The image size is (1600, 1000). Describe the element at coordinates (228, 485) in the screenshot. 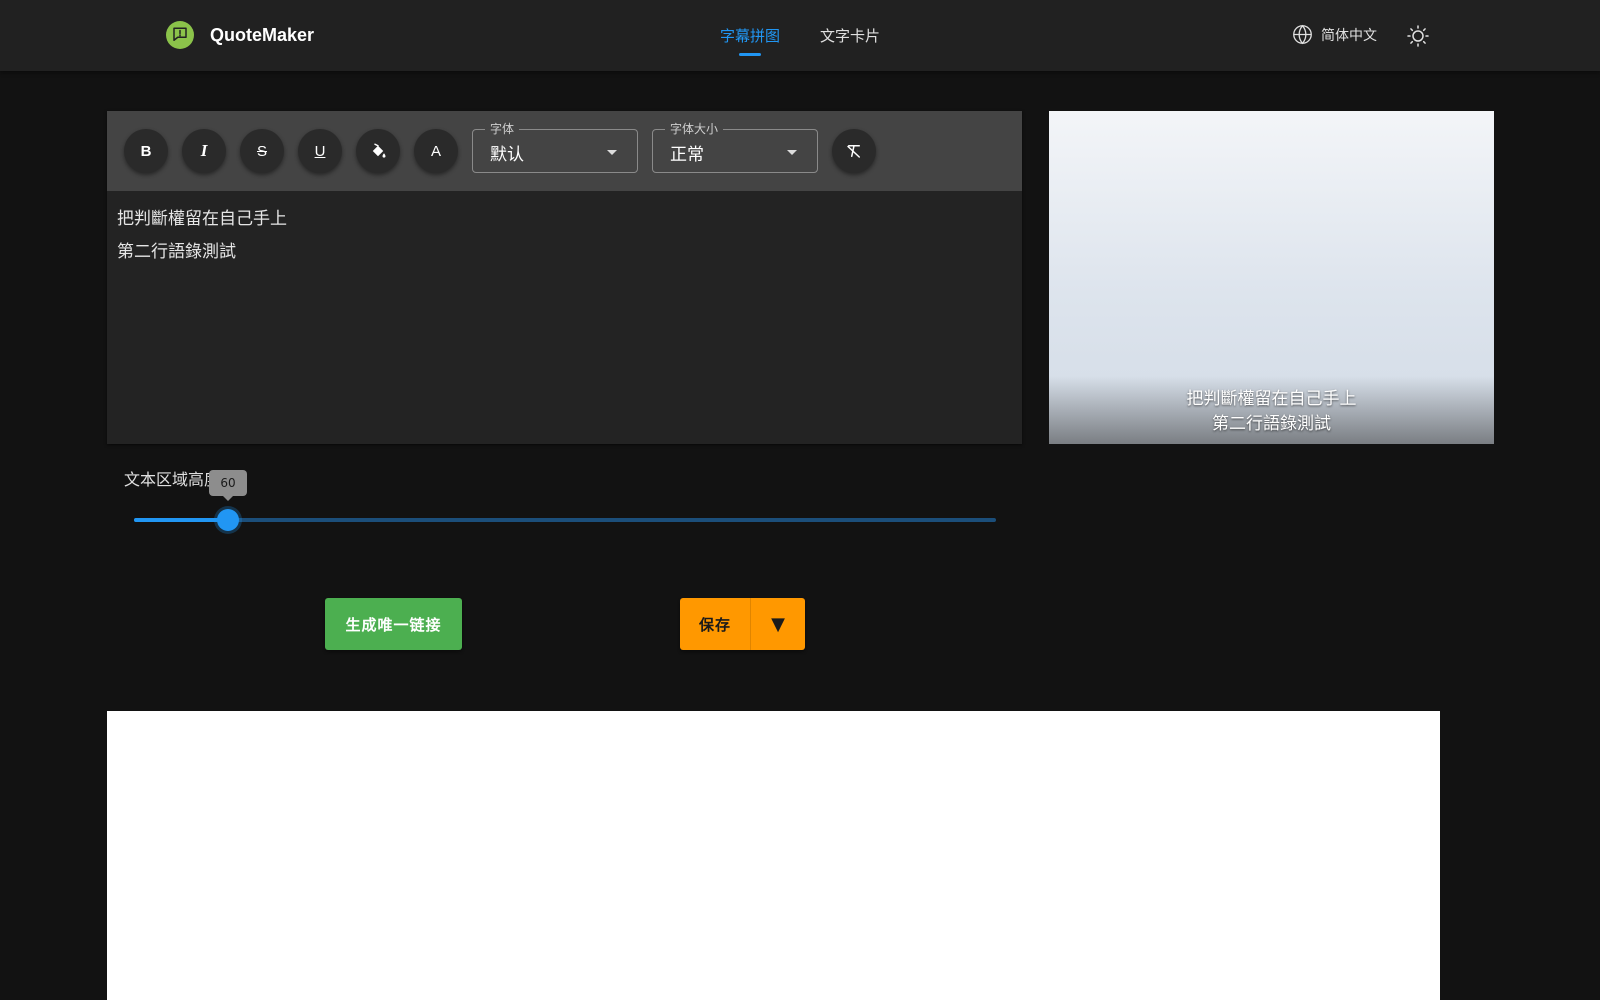

I see `slider-value-tooltip: 60` at that location.